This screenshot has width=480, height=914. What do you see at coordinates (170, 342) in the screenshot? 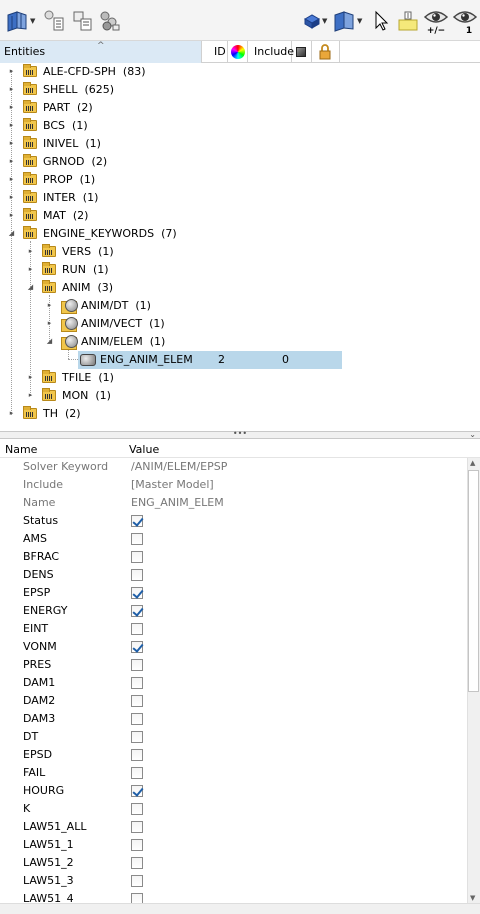
I see `tree-row-anim-elem: ◢ ANIM/ELEM (1)` at bounding box center [170, 342].